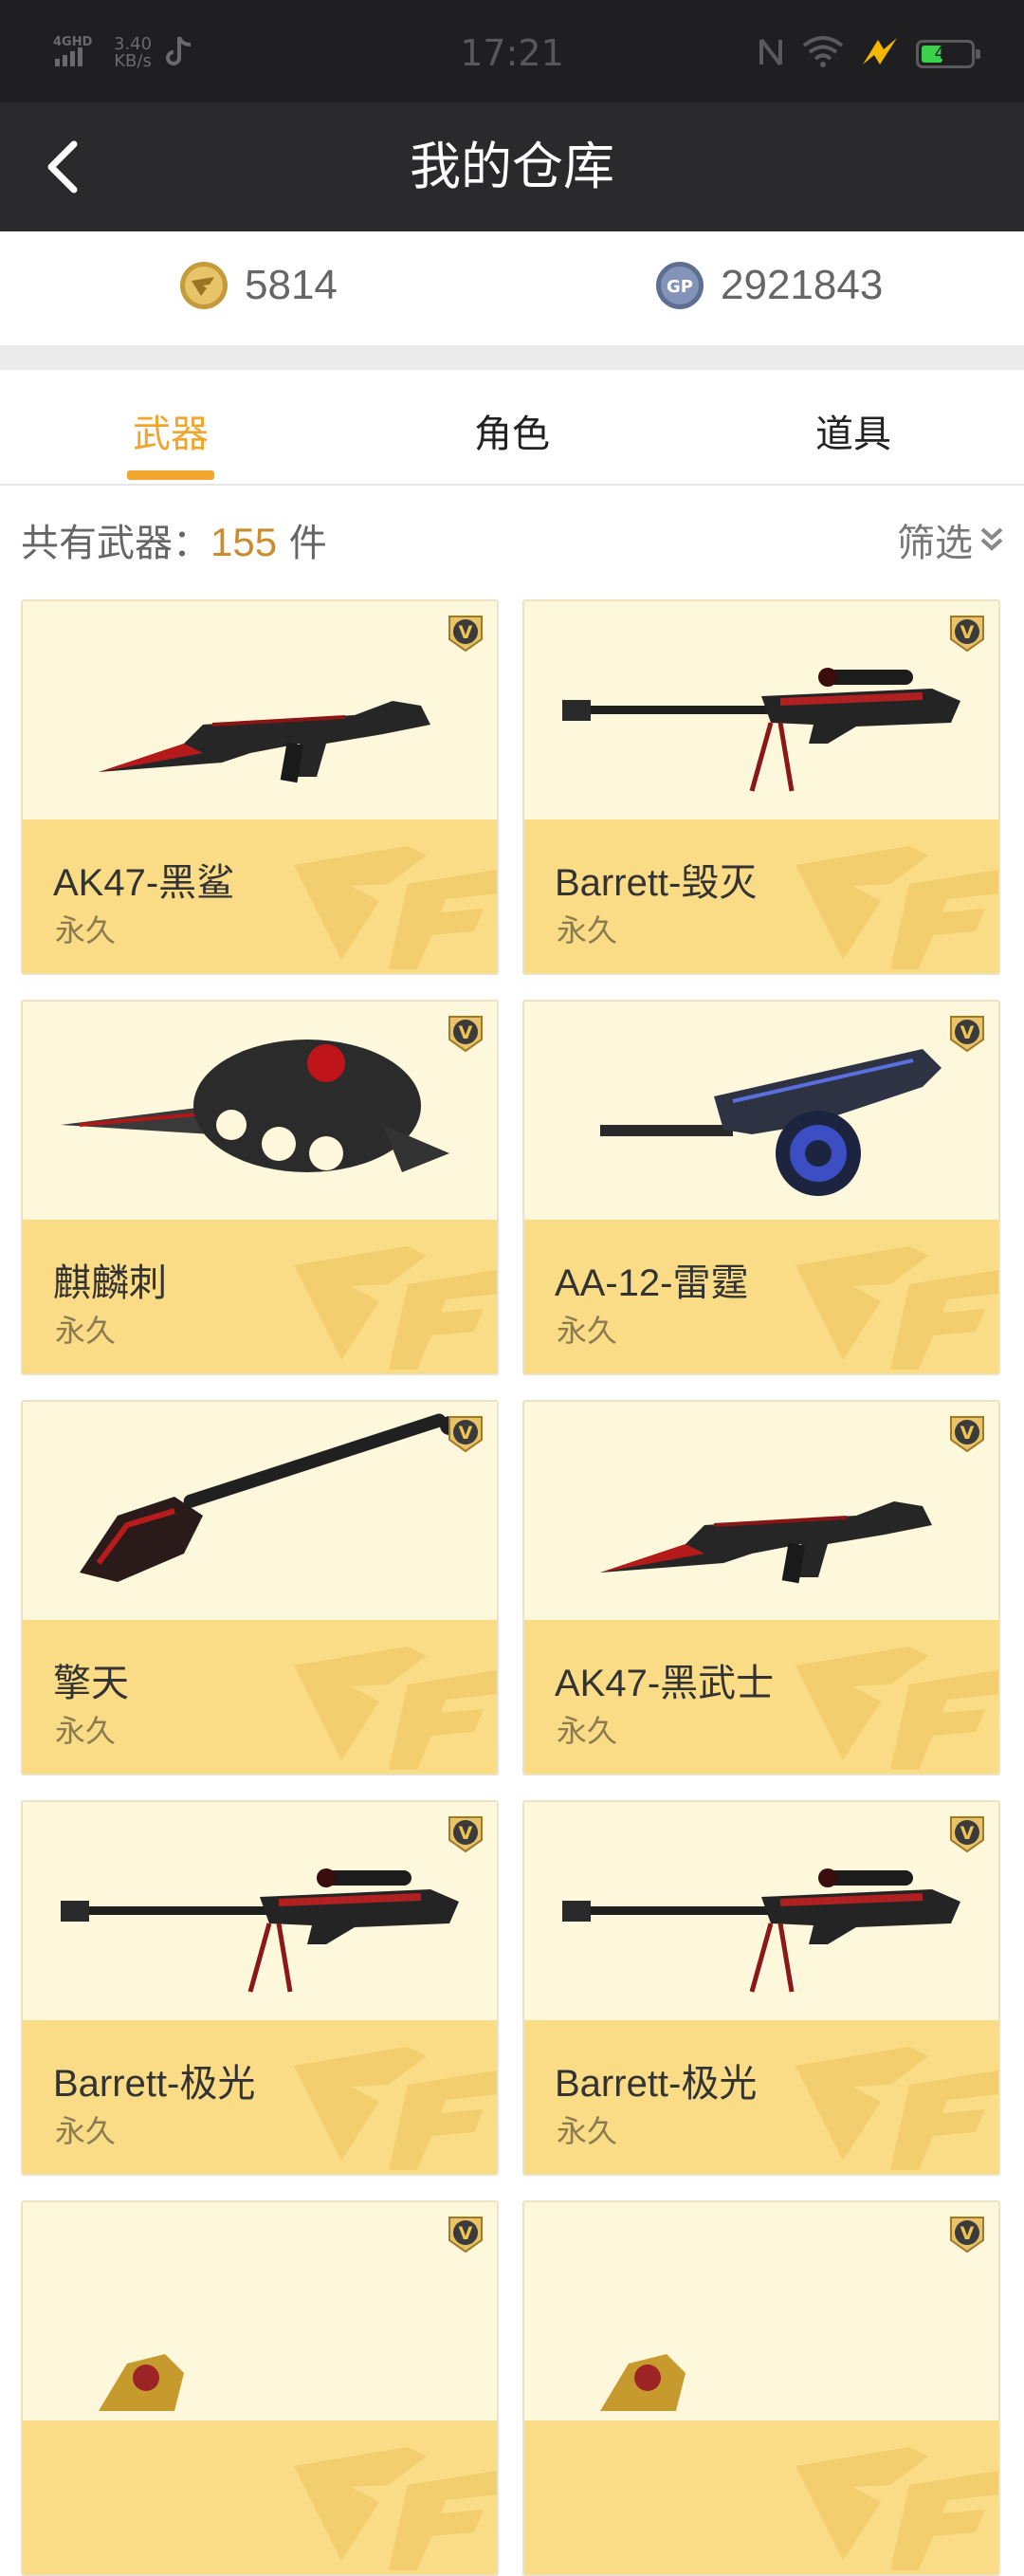  What do you see at coordinates (948, 54) in the screenshot?
I see `battery-icon: 41` at bounding box center [948, 54].